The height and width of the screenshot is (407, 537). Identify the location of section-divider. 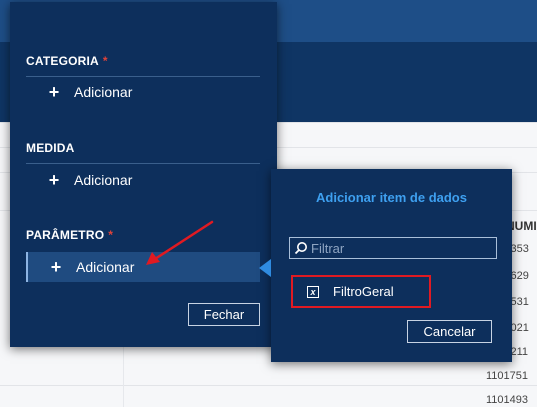
(143, 163).